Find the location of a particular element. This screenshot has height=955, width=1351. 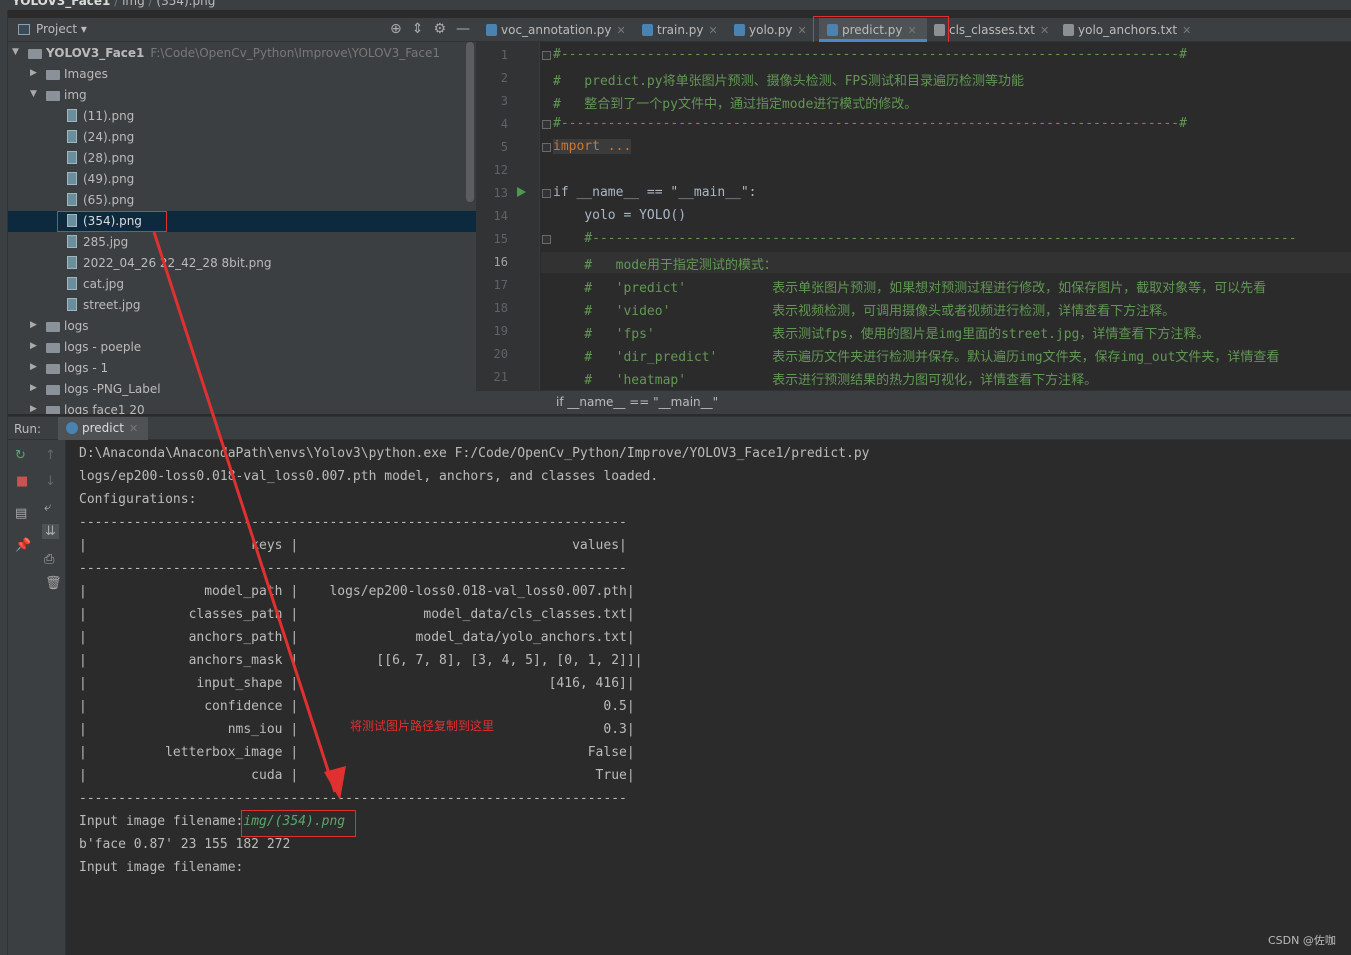

annotation-arrow is located at coordinates (249, 515).